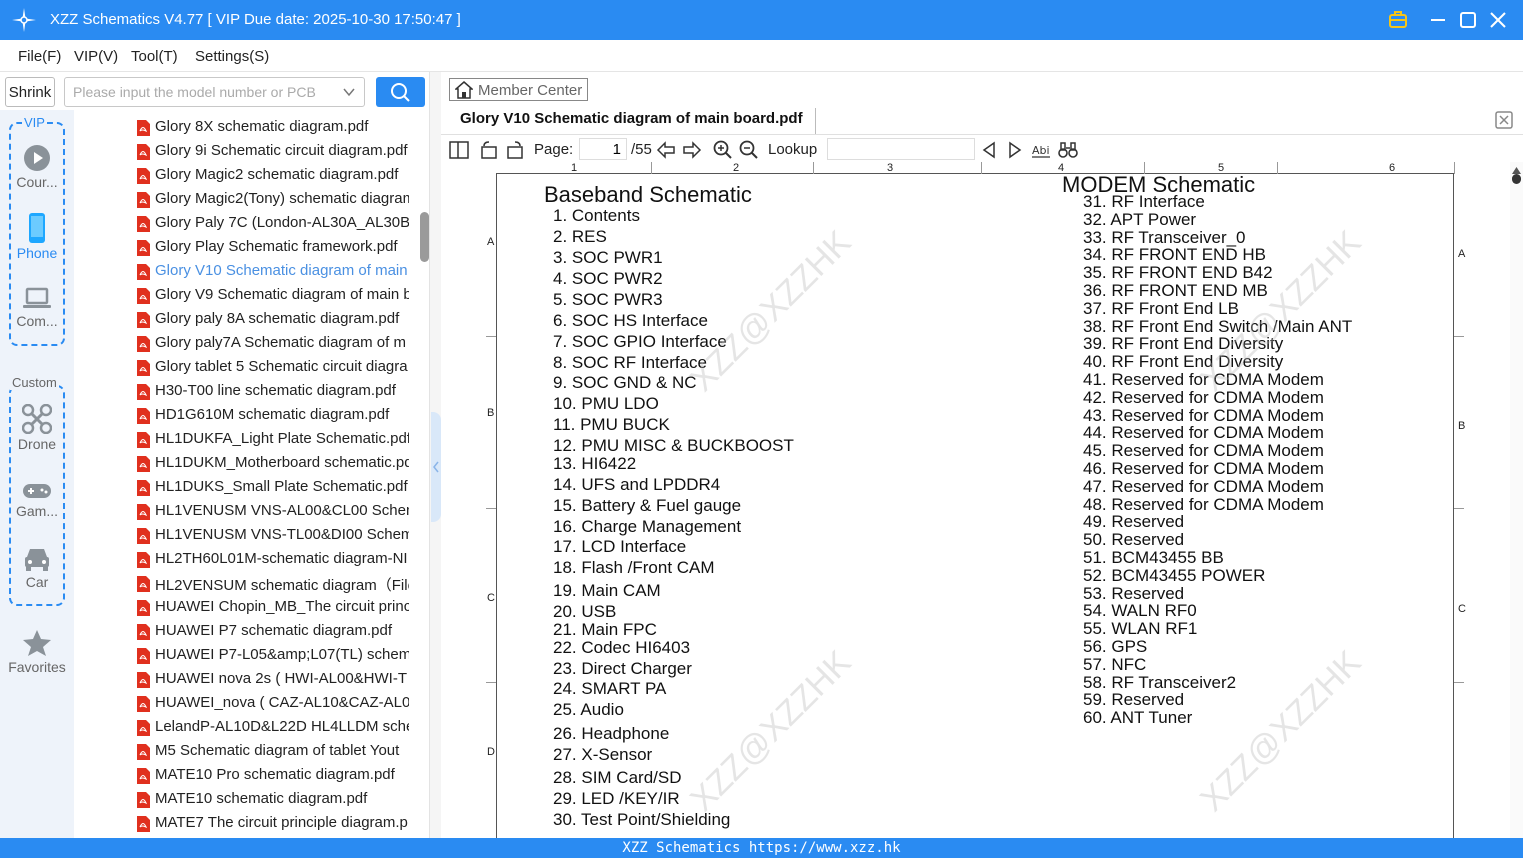 The height and width of the screenshot is (858, 1523). Describe the element at coordinates (424, 237) in the screenshot. I see `file-list-scroll-thumb` at that location.